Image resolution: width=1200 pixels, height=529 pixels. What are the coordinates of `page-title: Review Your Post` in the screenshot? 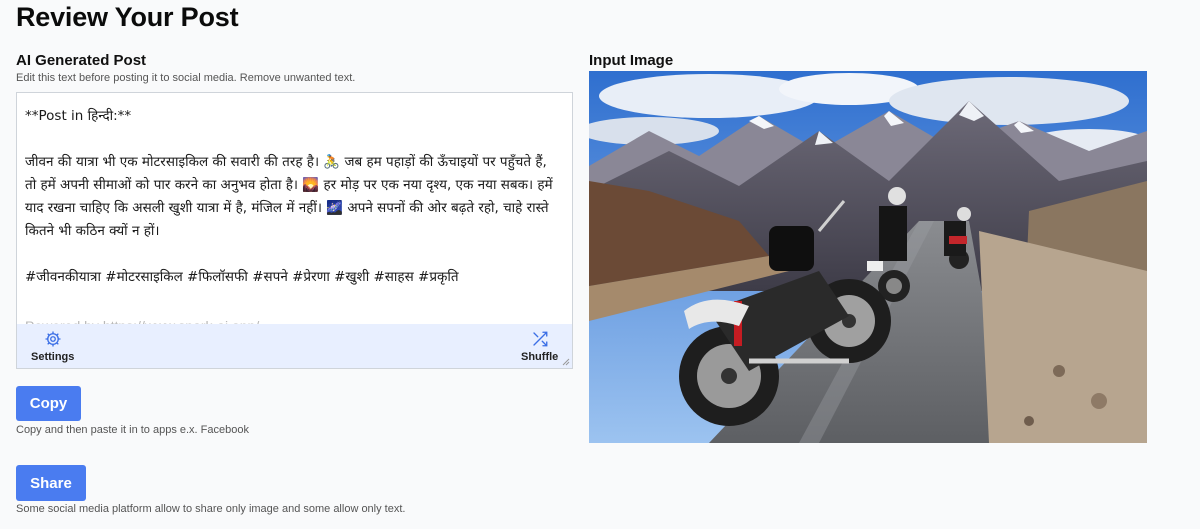 It's located at (127, 17).